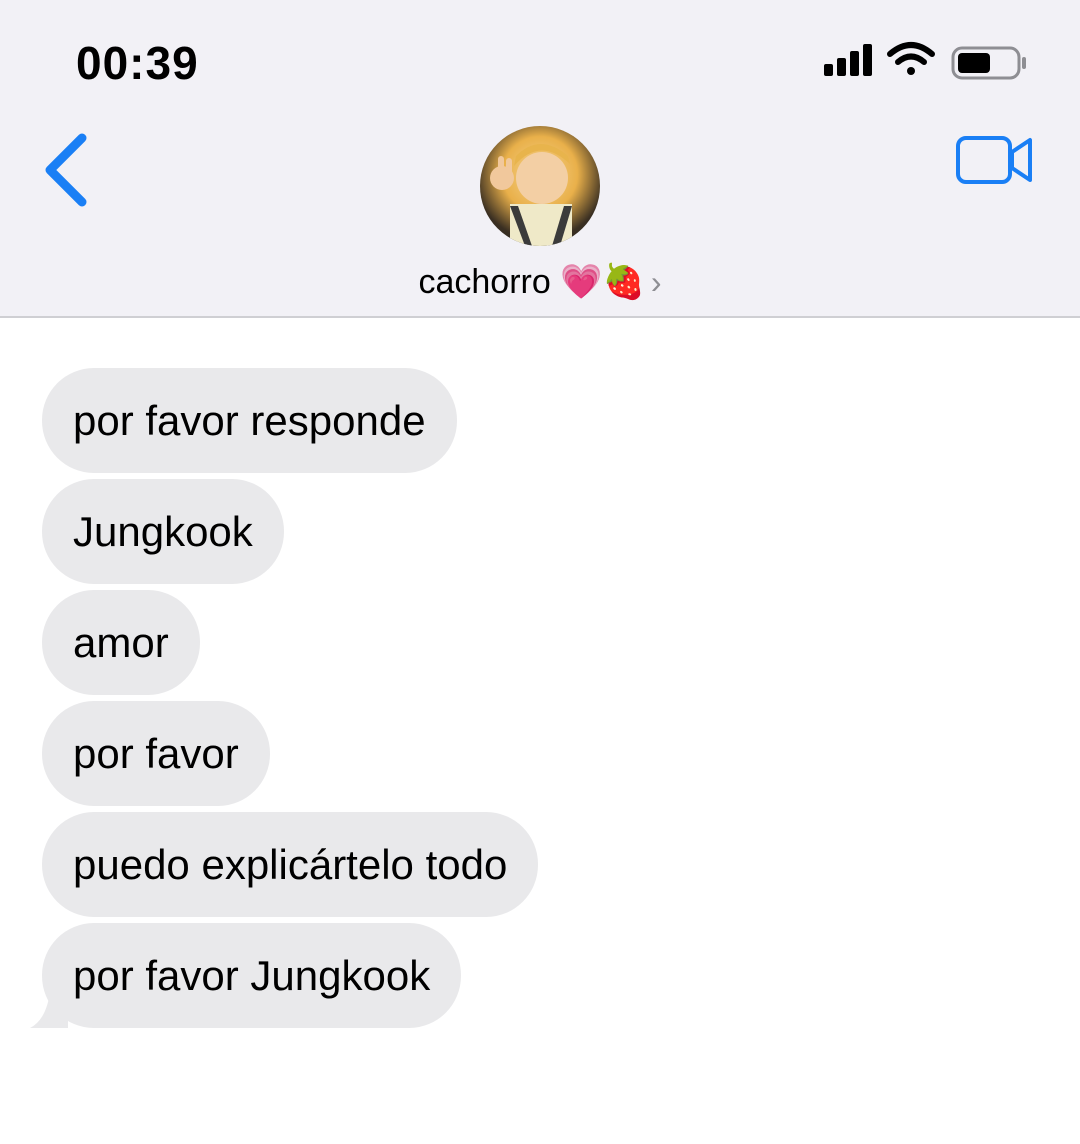  I want to click on battery-icon, so click(988, 63).